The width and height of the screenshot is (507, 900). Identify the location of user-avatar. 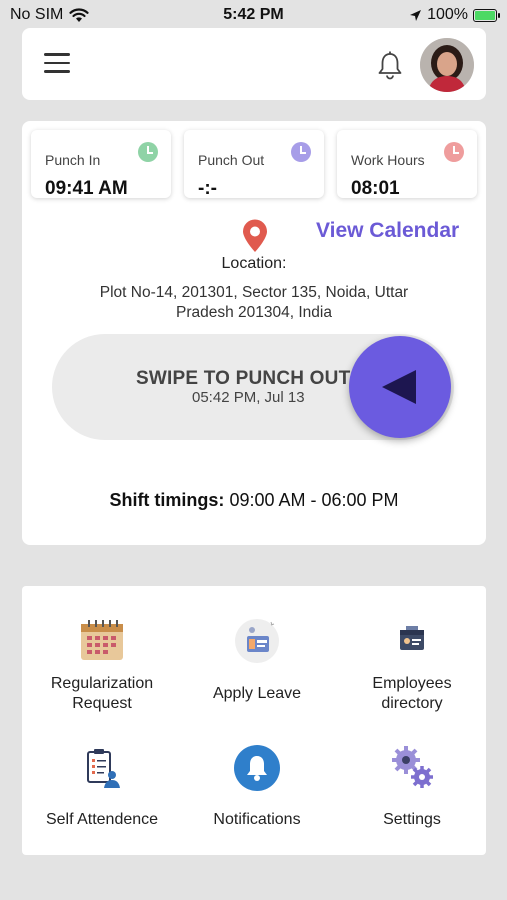
(447, 65).